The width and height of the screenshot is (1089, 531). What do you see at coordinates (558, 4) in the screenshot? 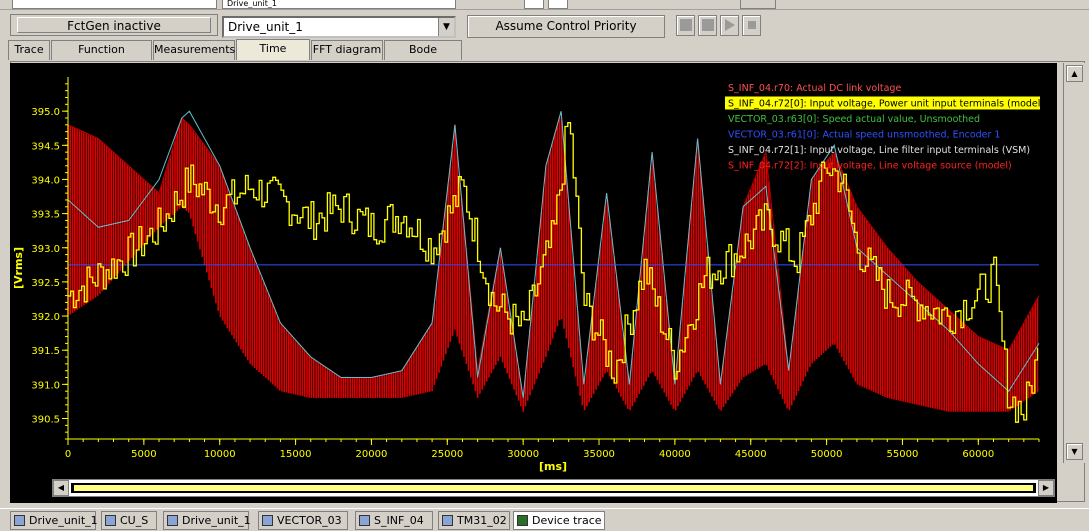
I see `top-stub-btn2` at bounding box center [558, 4].